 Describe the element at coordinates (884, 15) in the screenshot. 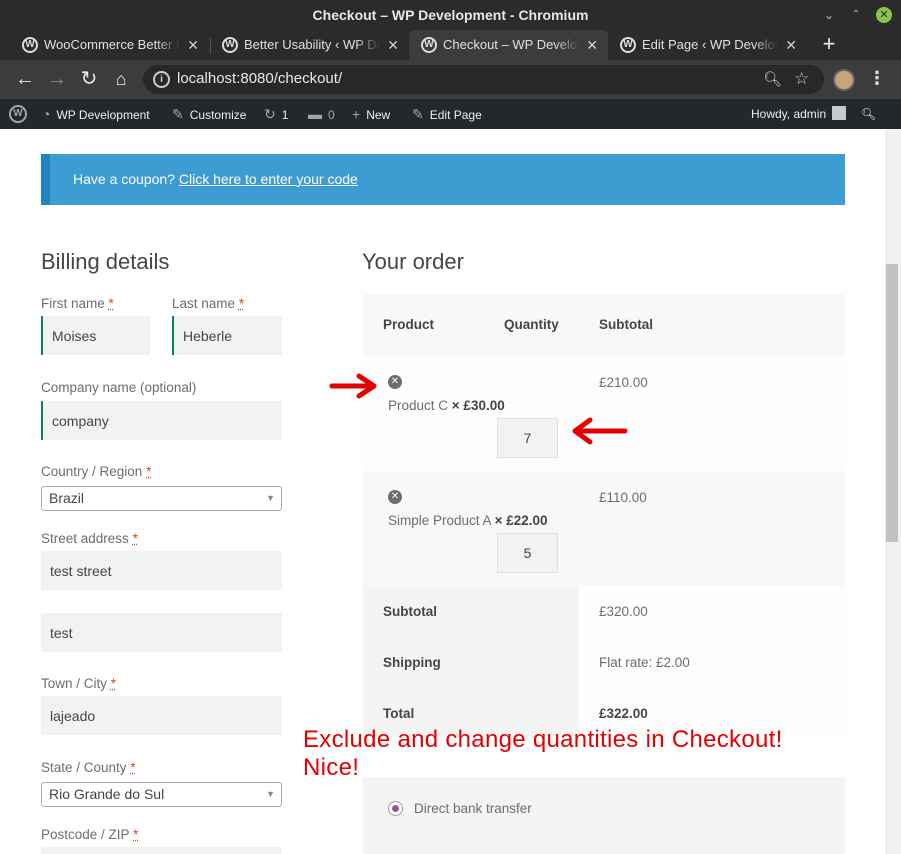

I see `close-window-icon: ✕` at that location.